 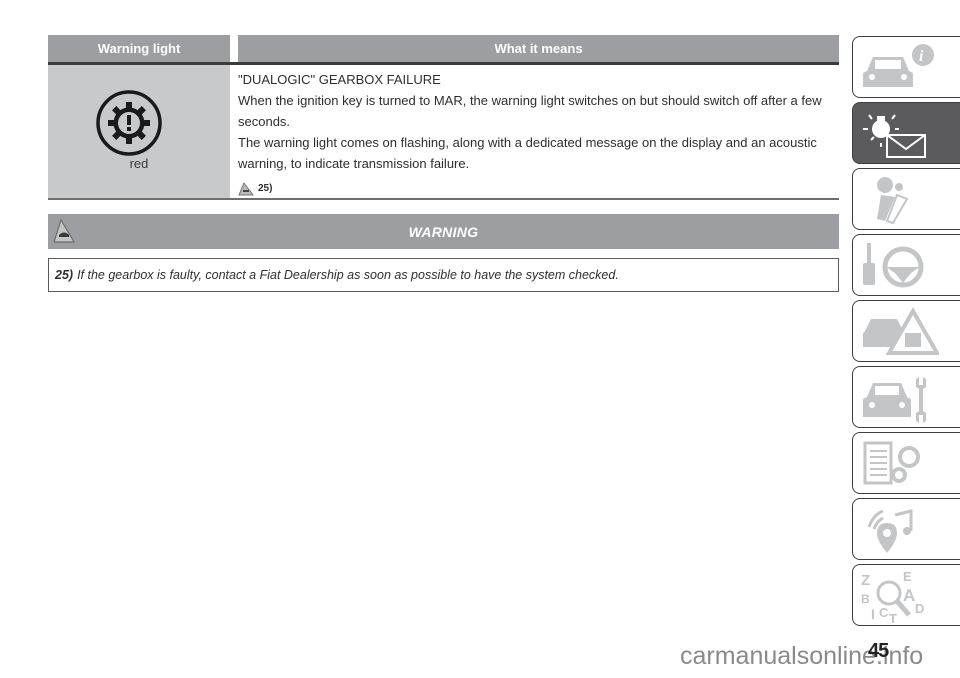 What do you see at coordinates (265, 188) in the screenshot?
I see `reference-number: 25)` at bounding box center [265, 188].